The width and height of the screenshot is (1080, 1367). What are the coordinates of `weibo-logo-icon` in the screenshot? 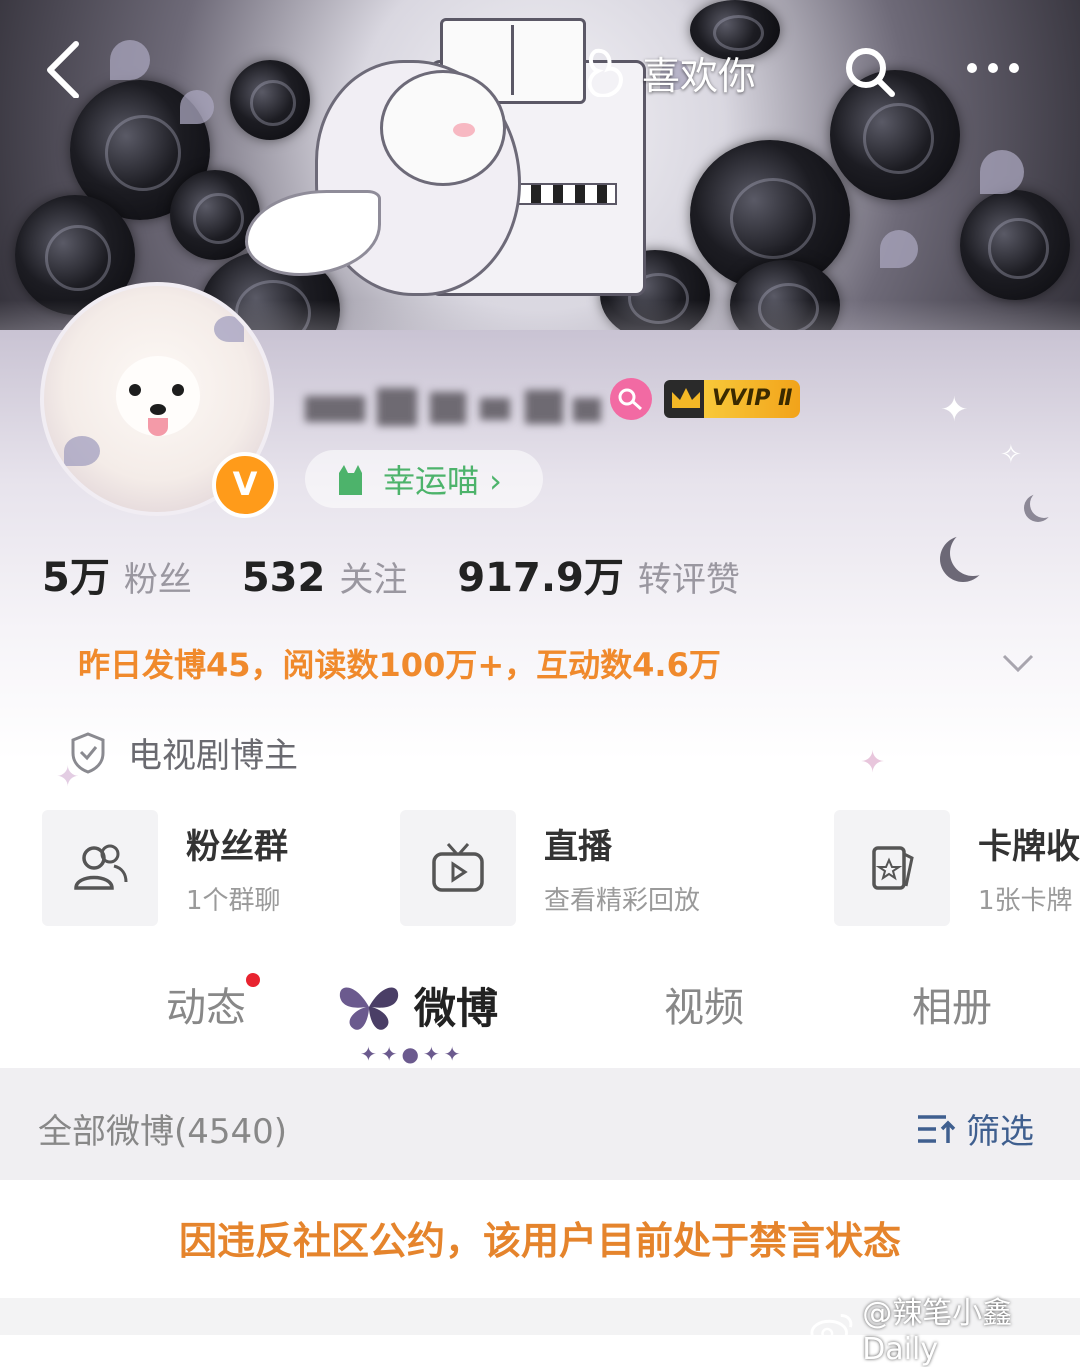 It's located at (831, 1329).